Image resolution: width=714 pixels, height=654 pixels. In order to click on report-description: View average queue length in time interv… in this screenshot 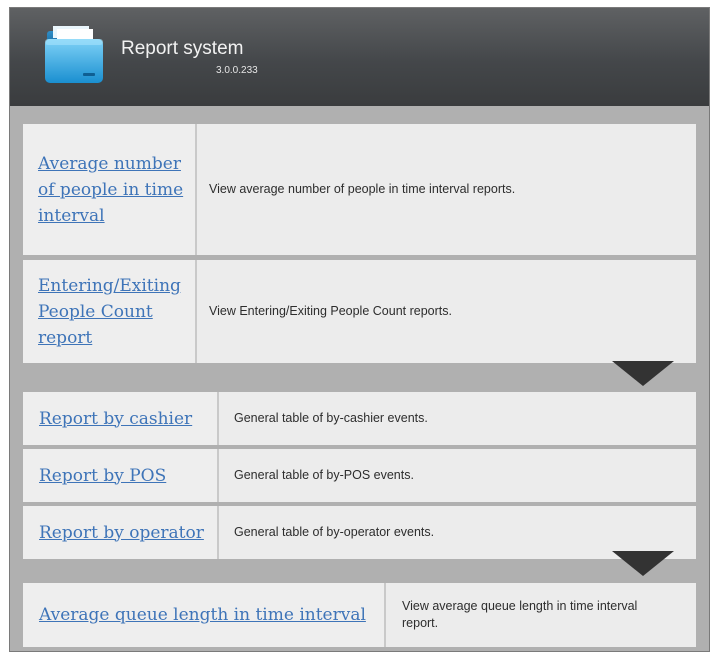, I will do `click(520, 614)`.